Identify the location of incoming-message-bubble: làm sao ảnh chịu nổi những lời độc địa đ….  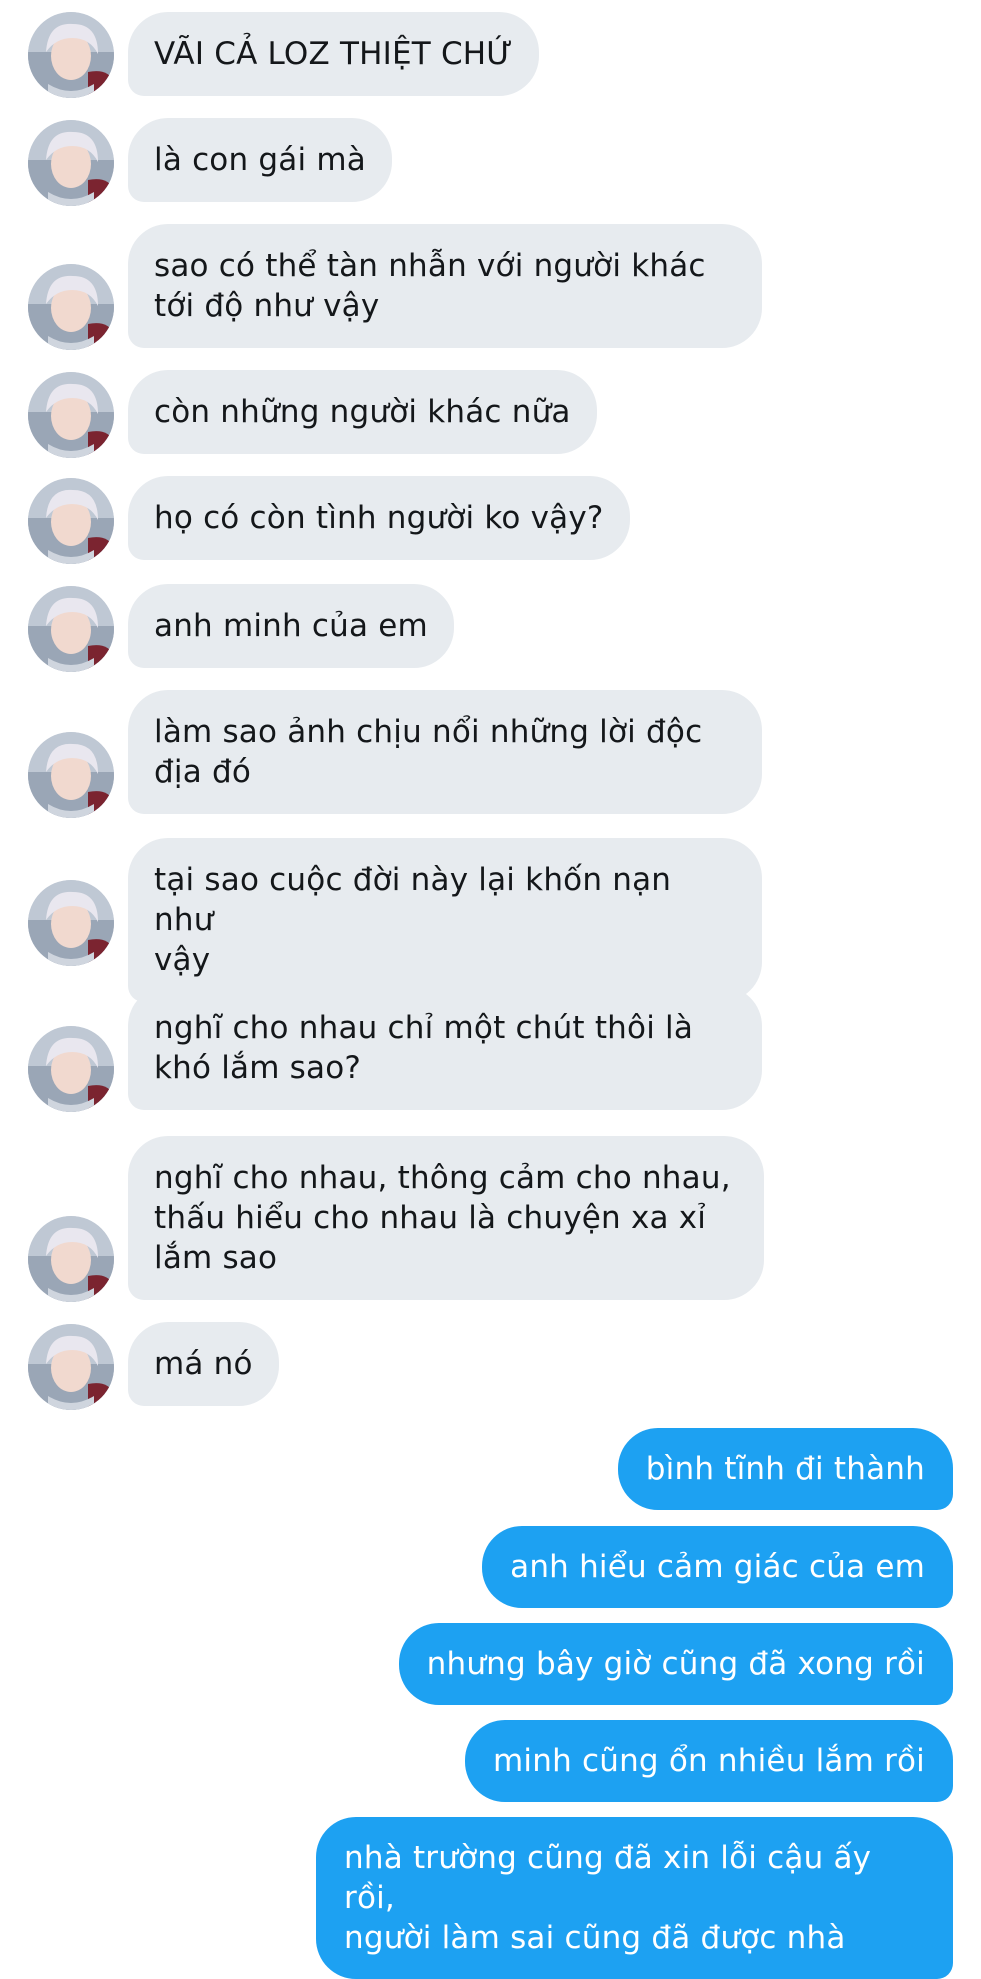
(445, 752).